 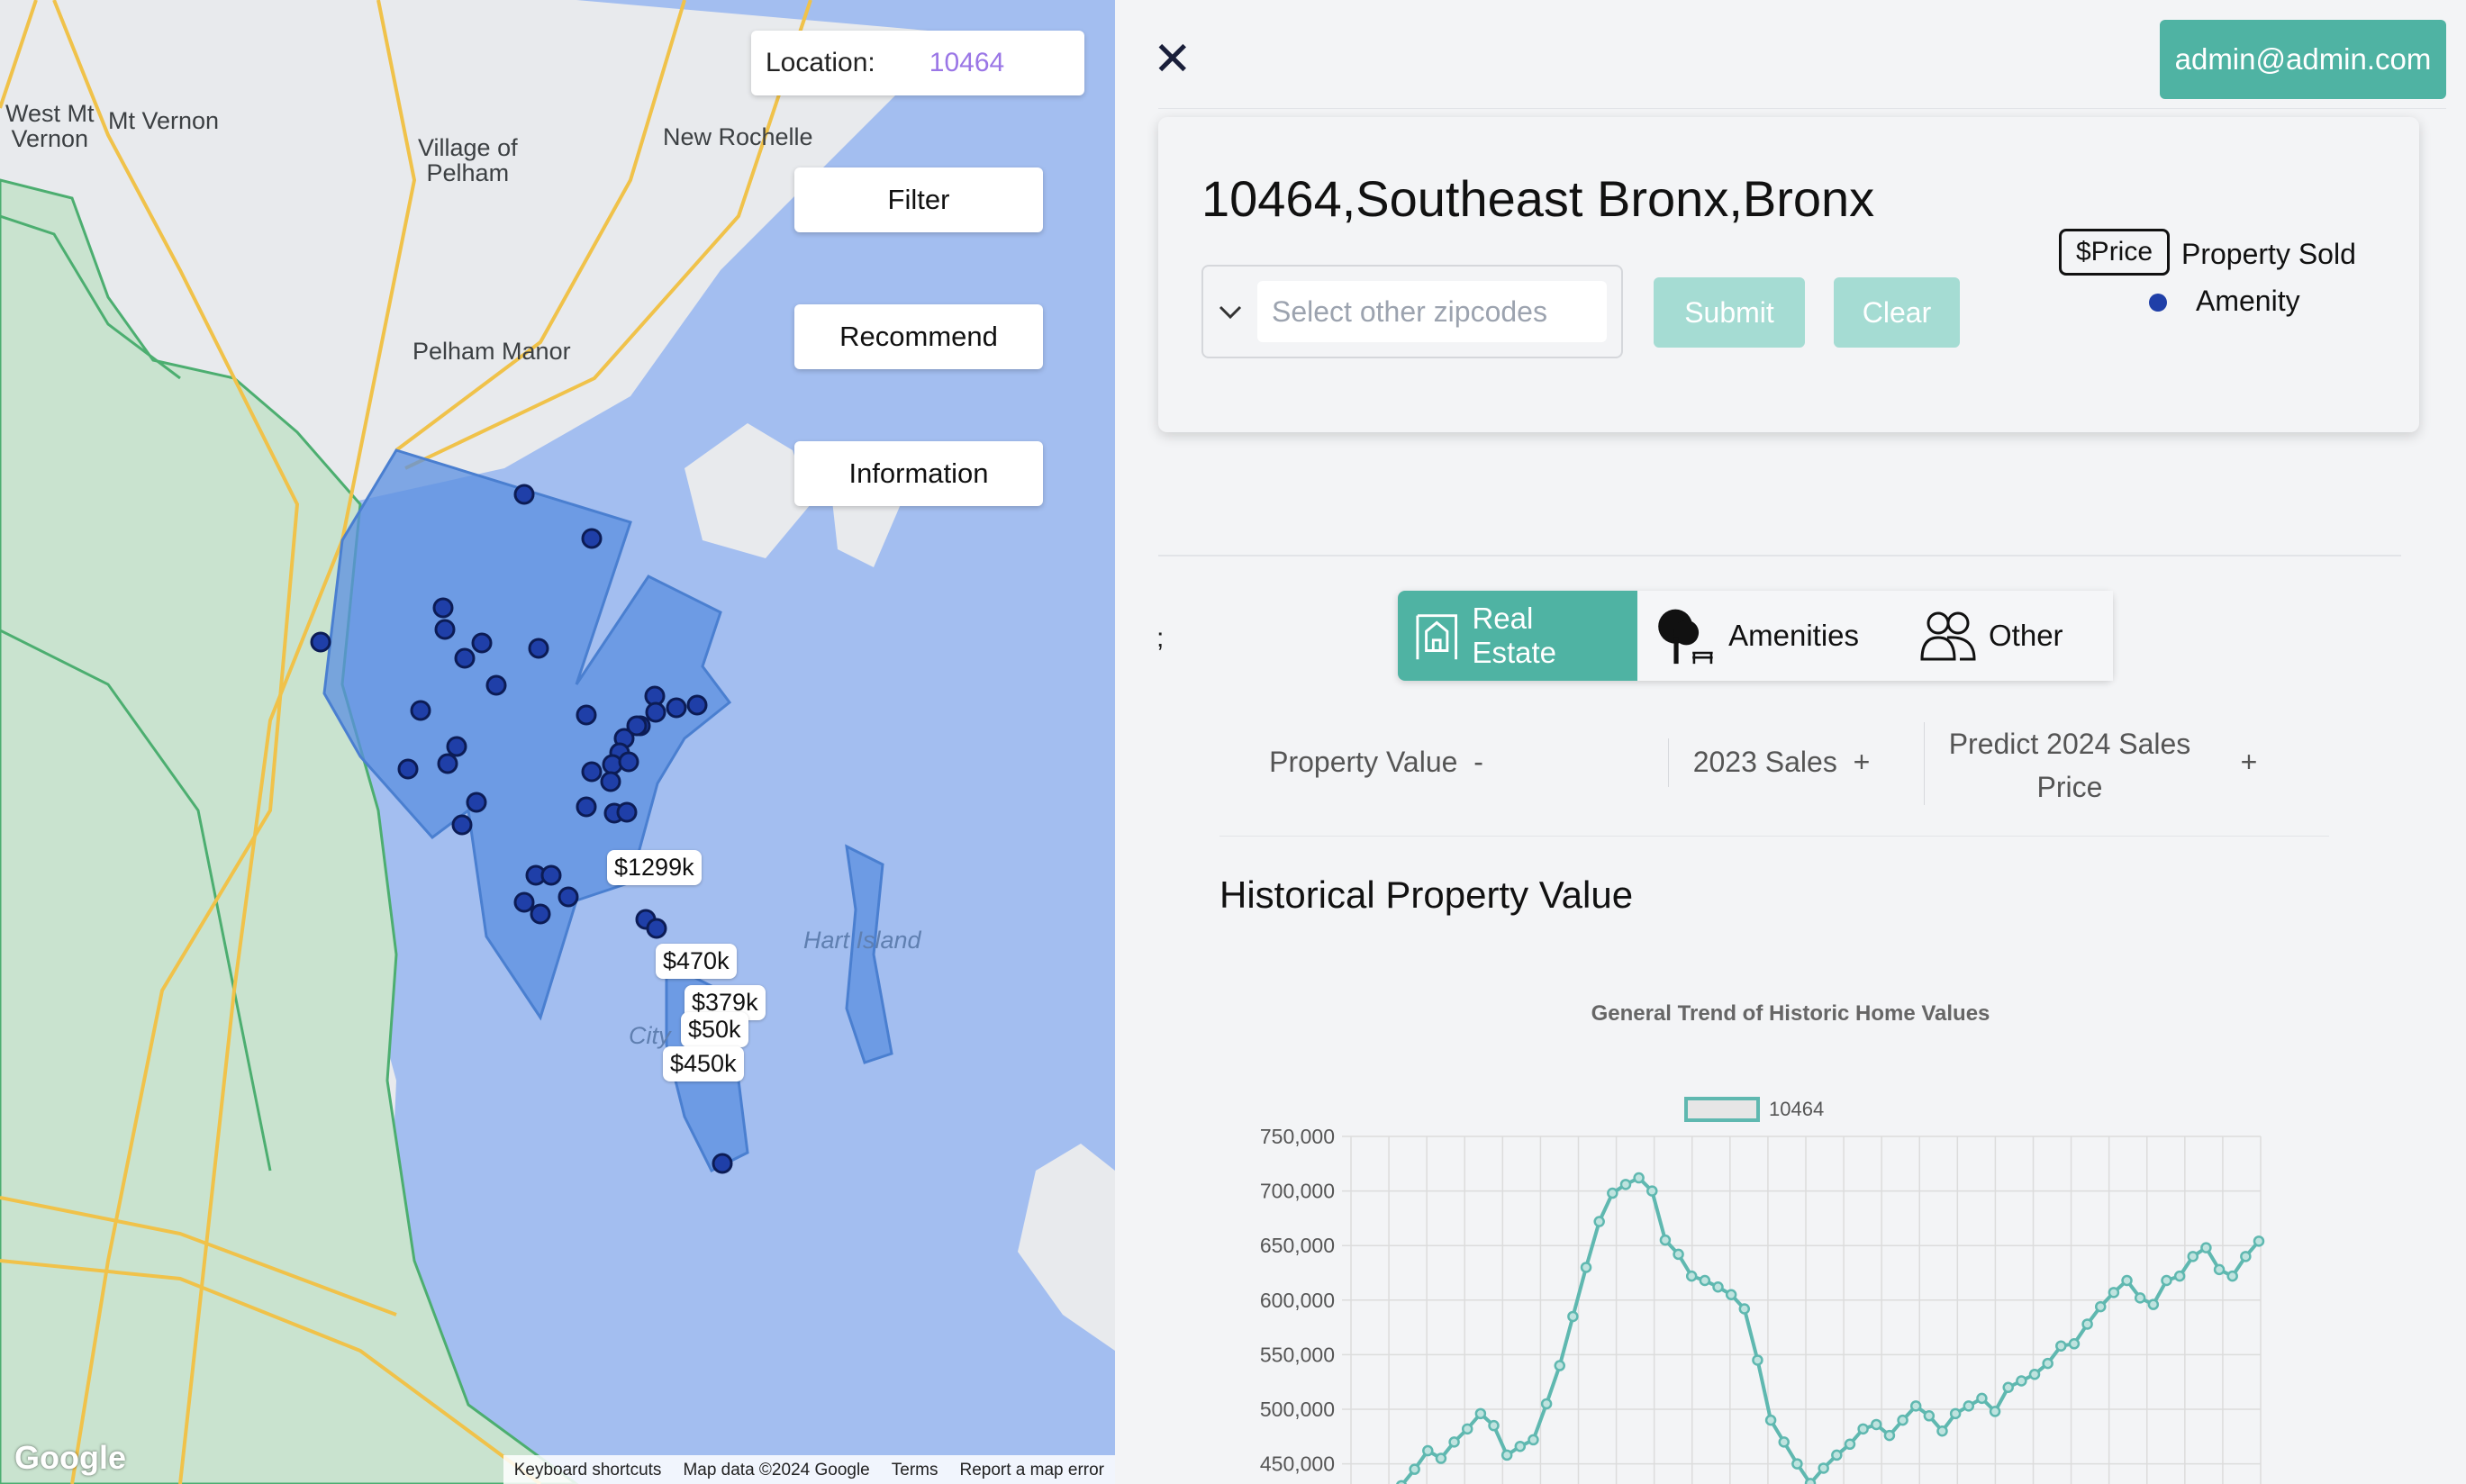 I want to click on y-tick-label: 650,000, so click(x=1297, y=1245).